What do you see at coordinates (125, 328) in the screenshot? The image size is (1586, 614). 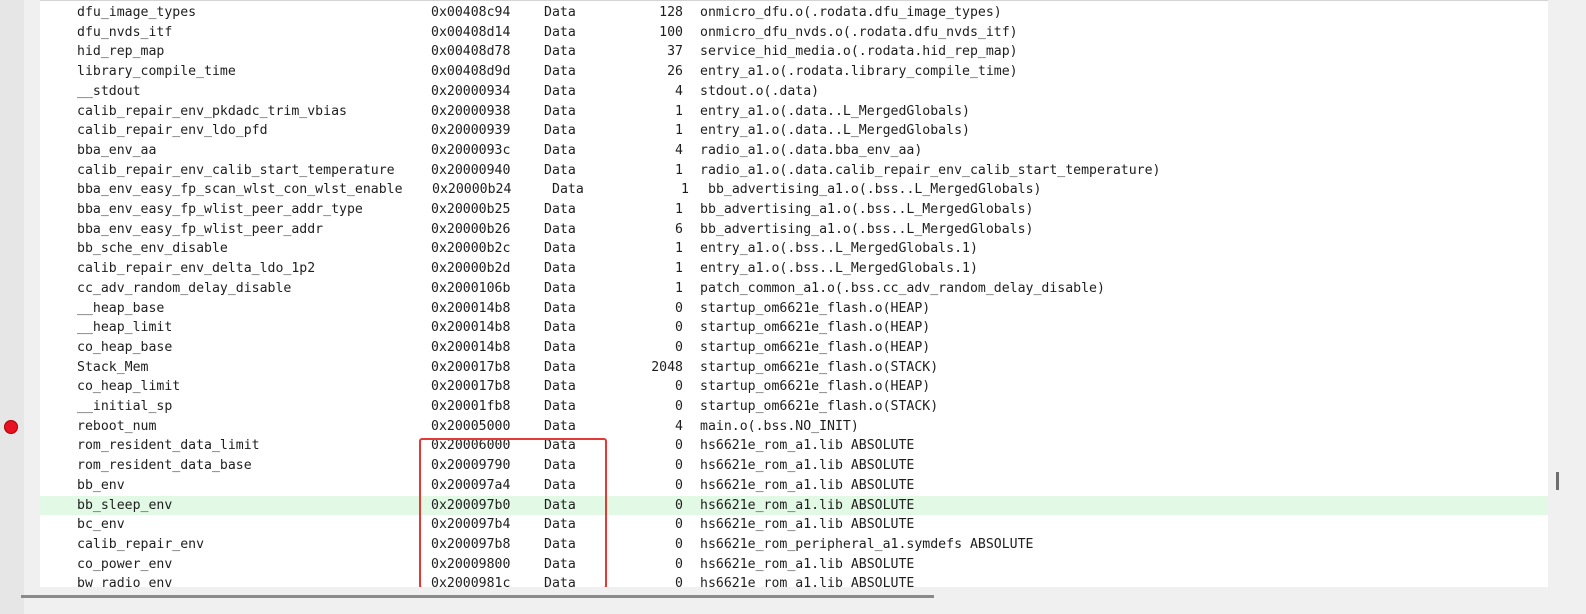 I see `symbol-name: __heap_limit` at bounding box center [125, 328].